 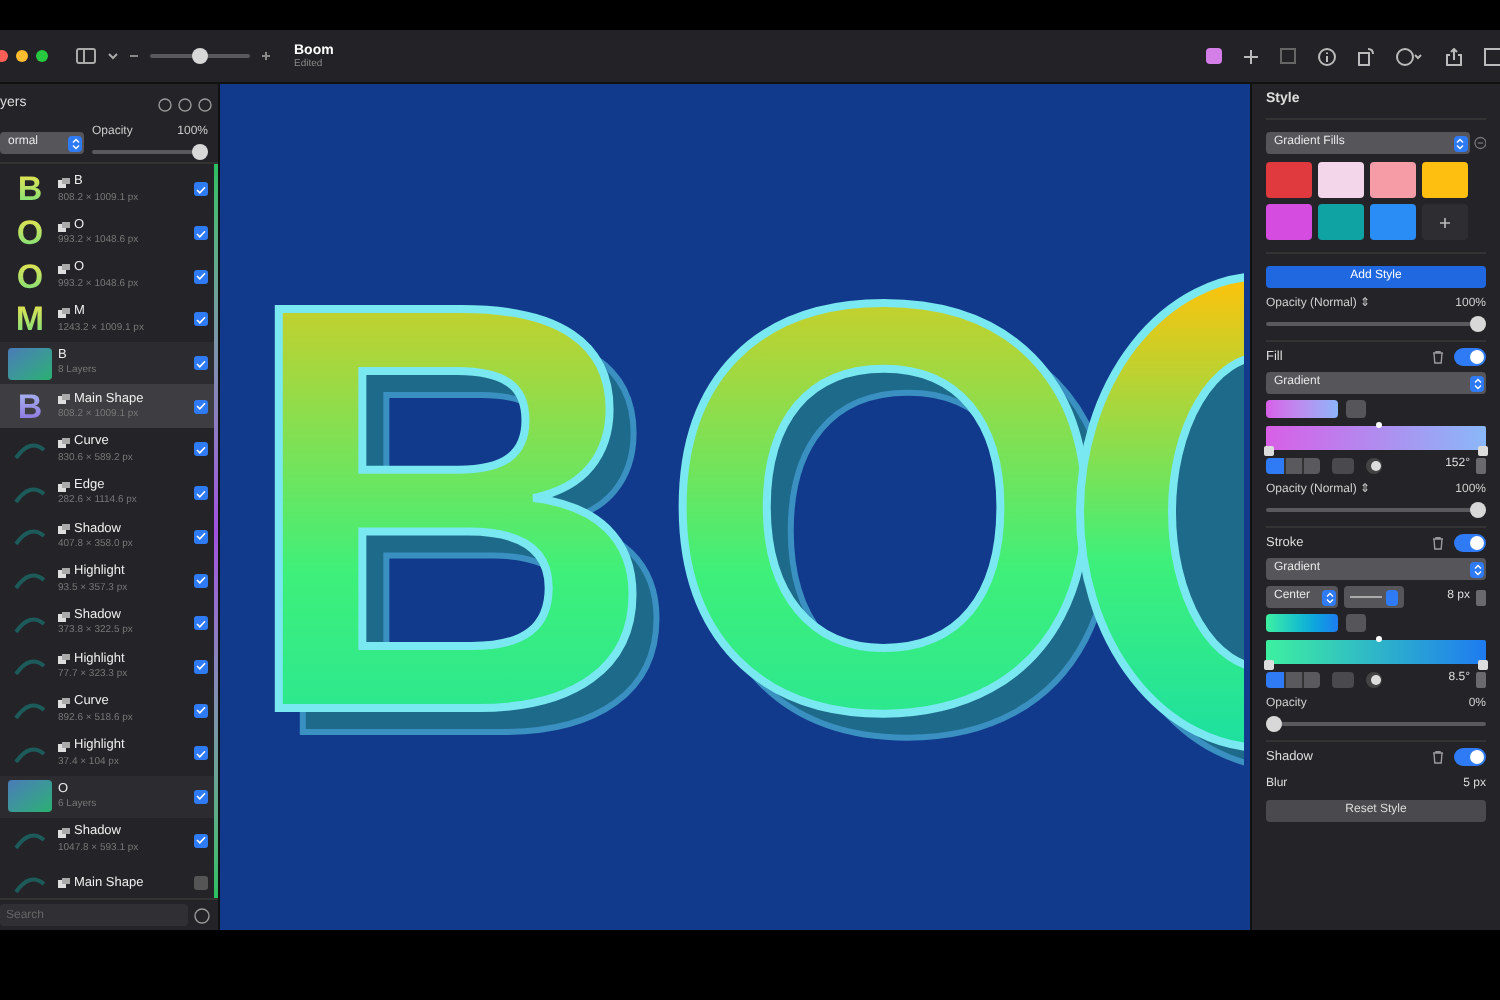 What do you see at coordinates (22, 56) in the screenshot?
I see `minimize-button` at bounding box center [22, 56].